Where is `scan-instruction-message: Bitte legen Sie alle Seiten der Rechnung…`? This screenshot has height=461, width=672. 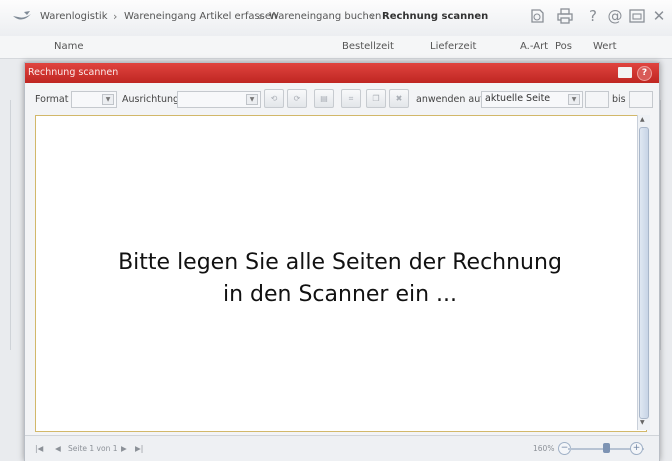 scan-instruction-message: Bitte legen Sie alle Seiten der Rechnung… is located at coordinates (340, 279).